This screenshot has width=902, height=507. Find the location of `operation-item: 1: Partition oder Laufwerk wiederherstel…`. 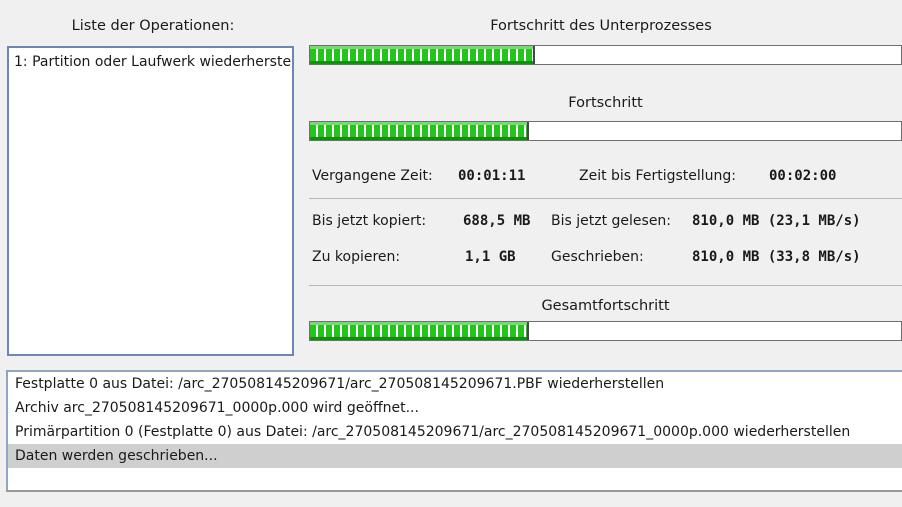

operation-item: 1: Partition oder Laufwerk wiederherstel… is located at coordinates (150, 59).